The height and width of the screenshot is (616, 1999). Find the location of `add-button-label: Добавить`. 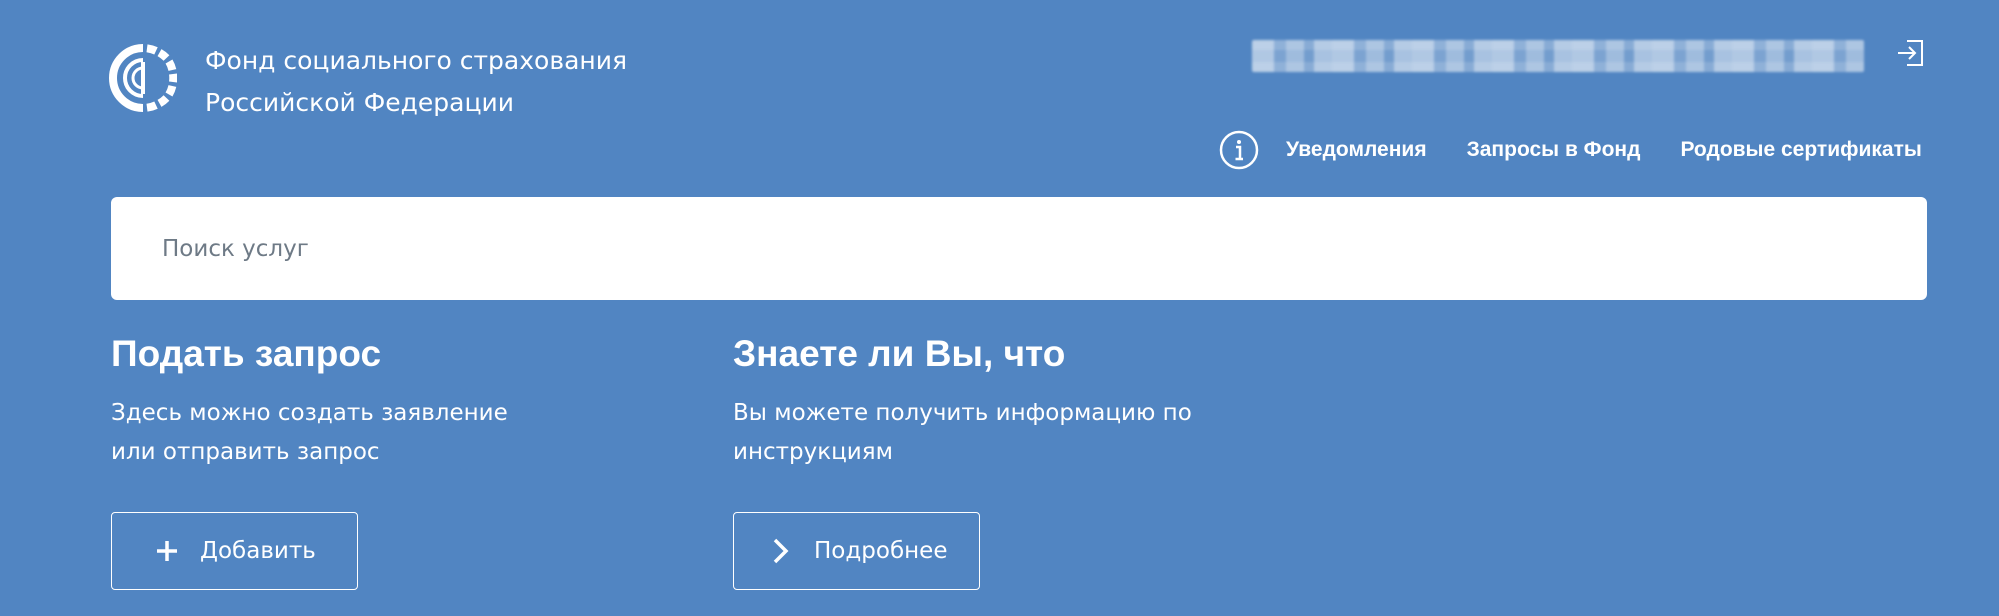

add-button-label: Добавить is located at coordinates (258, 551).